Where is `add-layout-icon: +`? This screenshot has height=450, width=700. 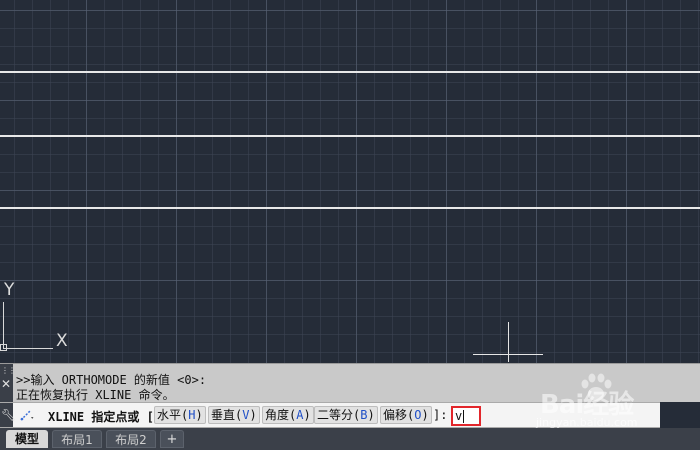 add-layout-icon: + is located at coordinates (172, 439).